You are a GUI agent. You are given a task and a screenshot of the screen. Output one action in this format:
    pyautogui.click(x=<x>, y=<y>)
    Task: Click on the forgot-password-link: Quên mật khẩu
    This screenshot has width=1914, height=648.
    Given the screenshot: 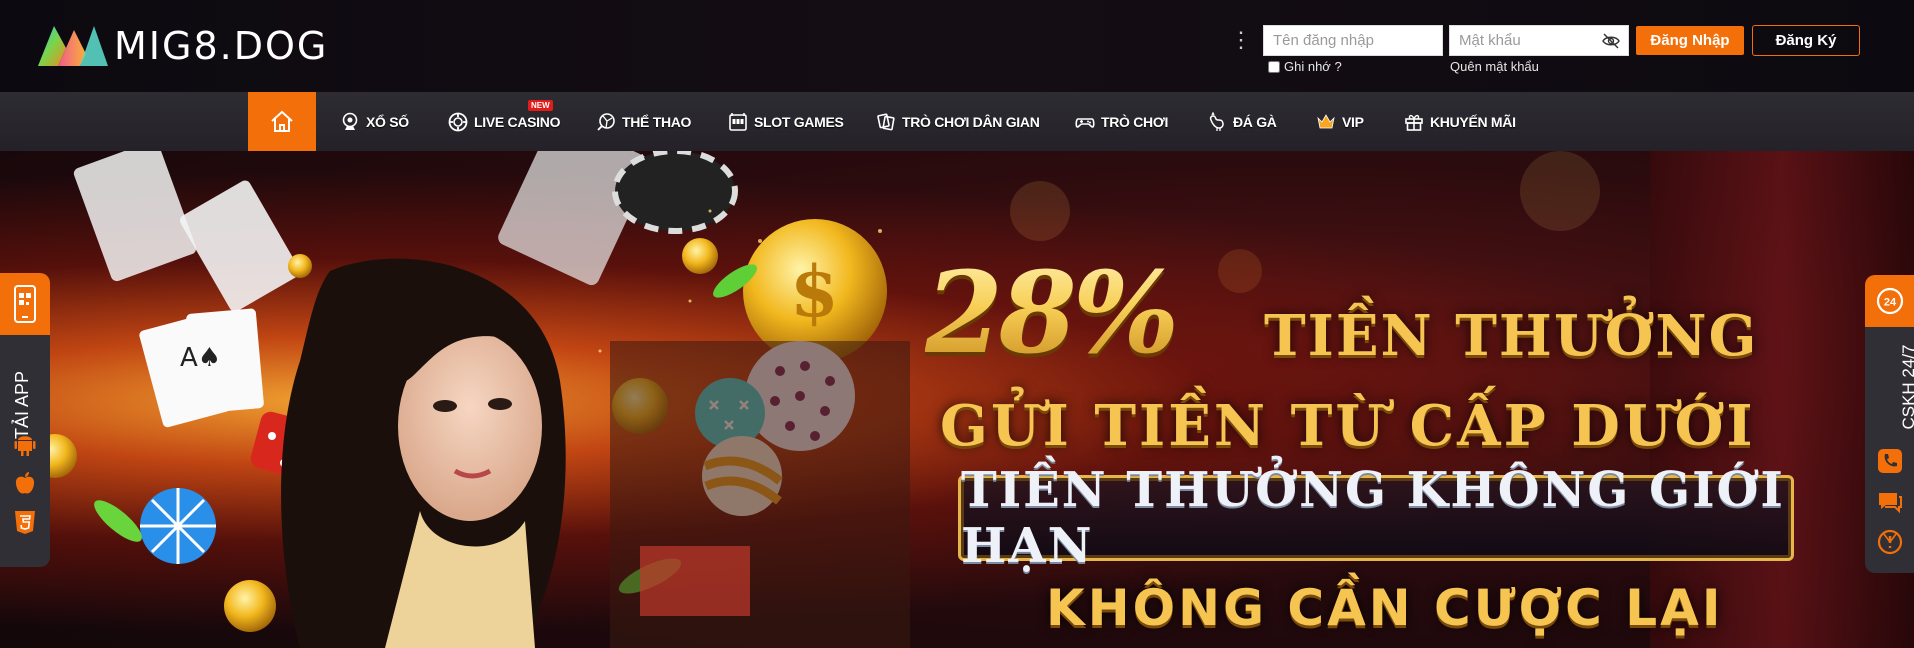 What is the action you would take?
    pyautogui.click(x=1494, y=66)
    